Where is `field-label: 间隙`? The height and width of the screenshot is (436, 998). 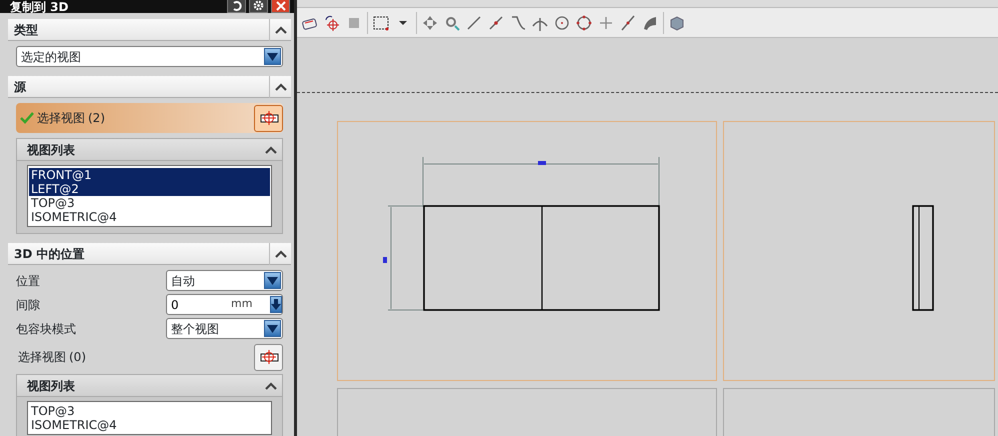
field-label: 间隙 is located at coordinates (28, 305).